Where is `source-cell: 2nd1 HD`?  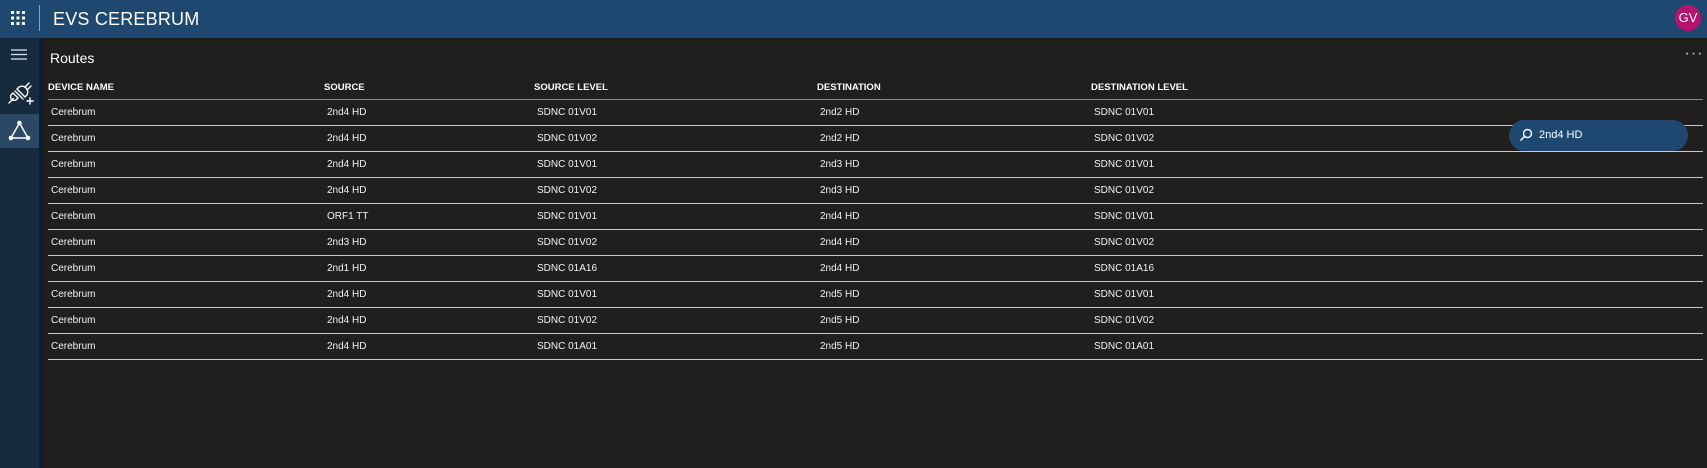 source-cell: 2nd1 HD is located at coordinates (429, 268).